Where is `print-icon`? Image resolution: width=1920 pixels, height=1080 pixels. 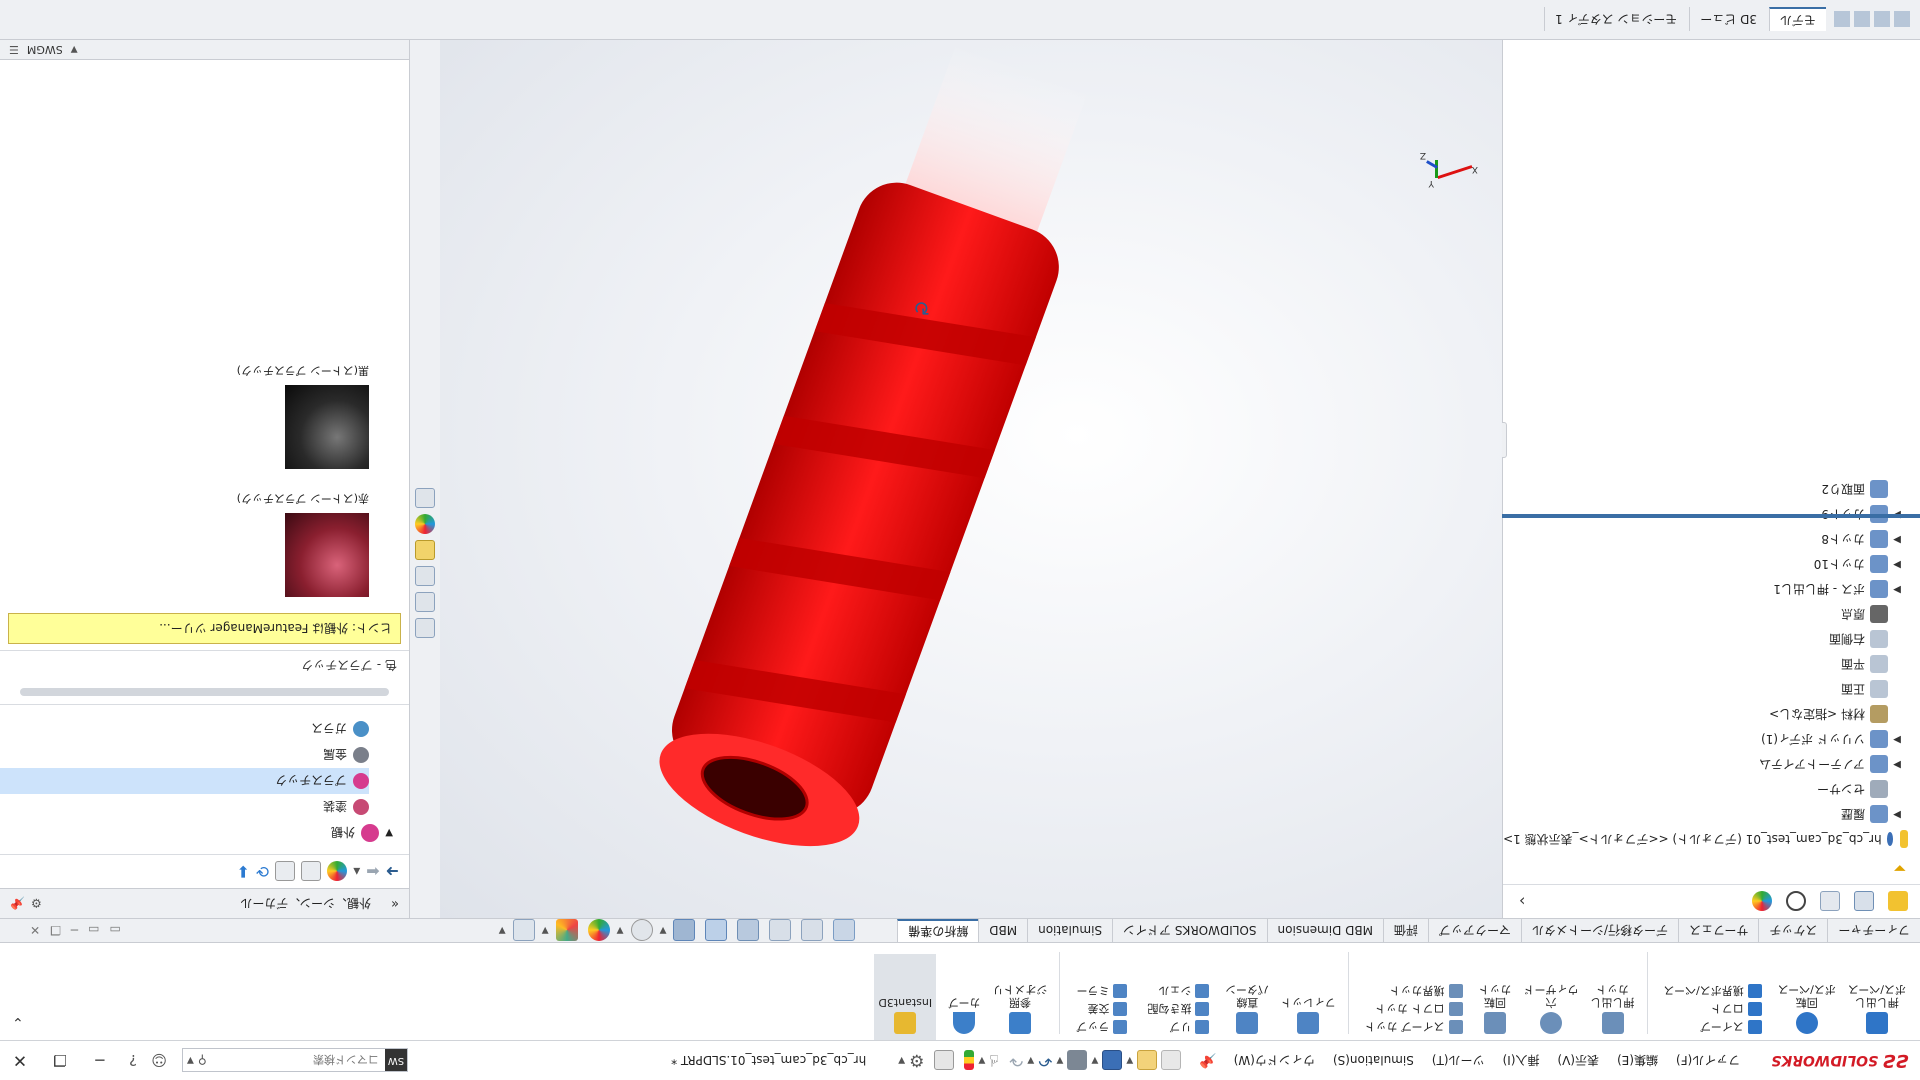
print-icon is located at coordinates (1077, 1060).